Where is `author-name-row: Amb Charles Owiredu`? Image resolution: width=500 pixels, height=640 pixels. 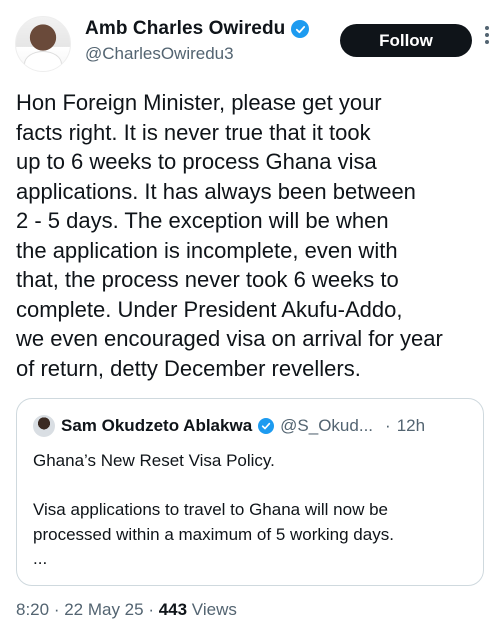
author-name-row: Amb Charles Owiredu is located at coordinates (197, 29).